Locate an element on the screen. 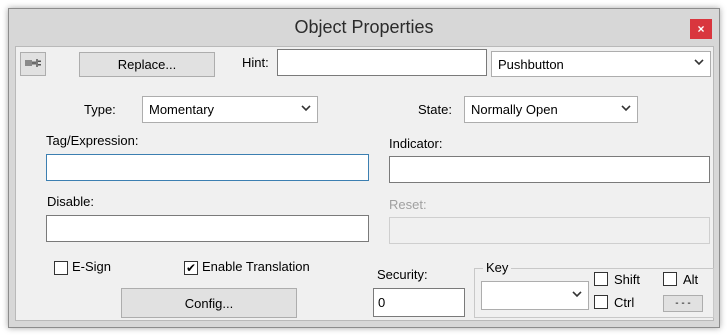  hint-input is located at coordinates (382, 62).